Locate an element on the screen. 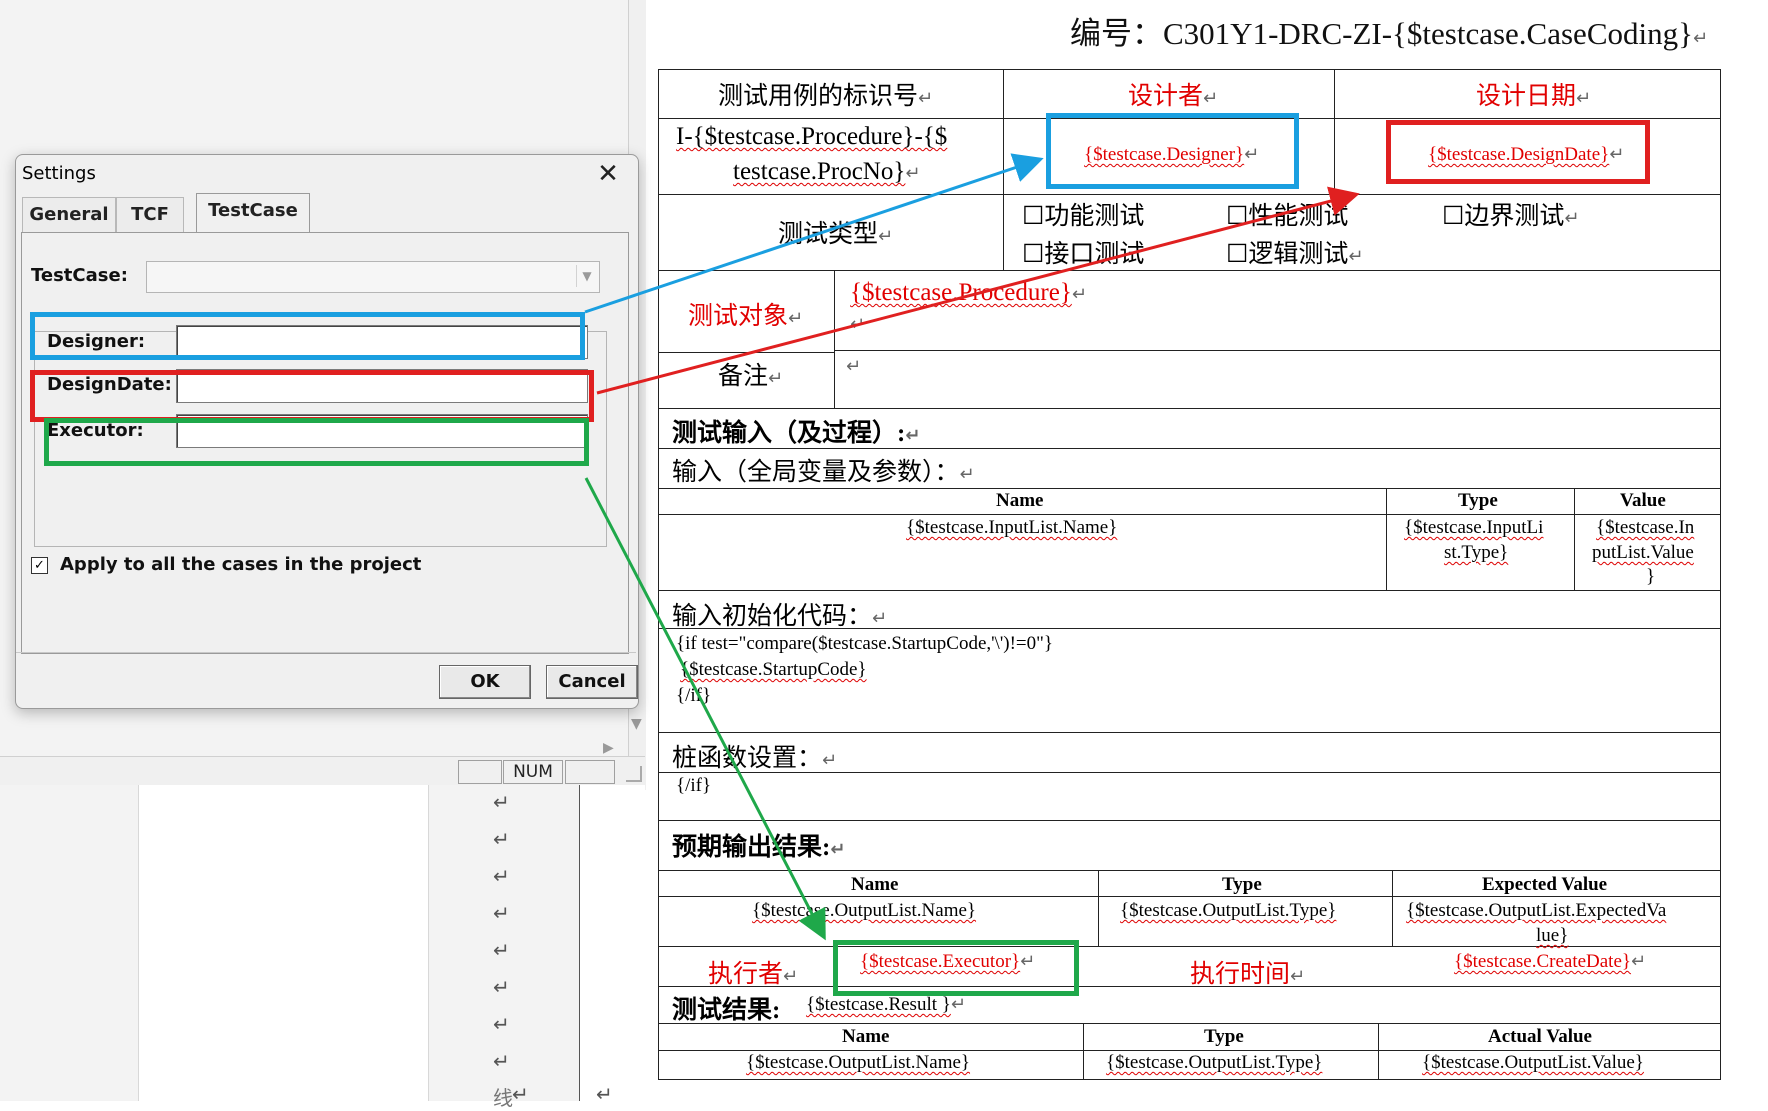 Image resolution: width=1768 pixels, height=1111 pixels. input-heading: 输入（全局变量及参数）：↵ is located at coordinates (823, 472).